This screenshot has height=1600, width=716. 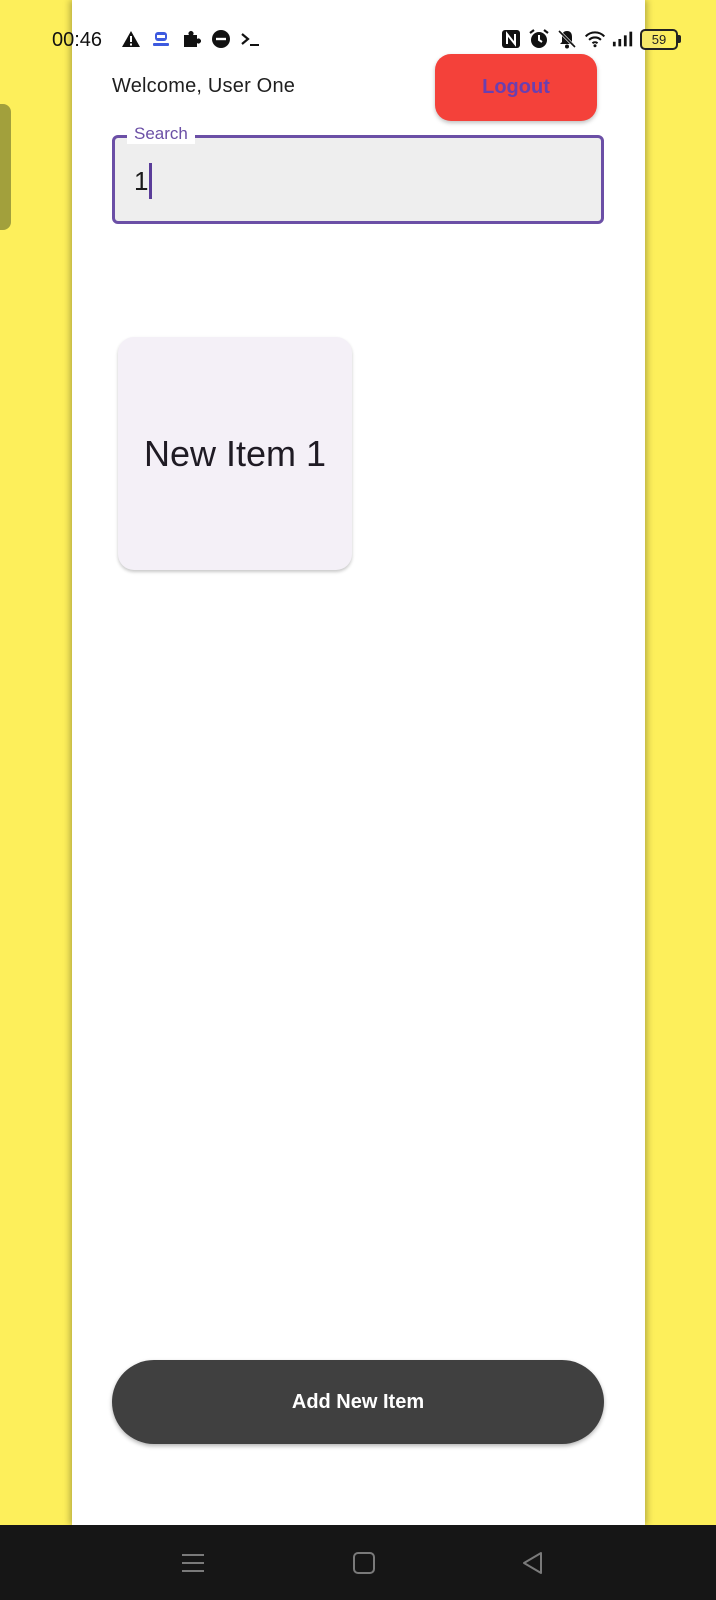 What do you see at coordinates (221, 39) in the screenshot?
I see `do-not-disturb-icon` at bounding box center [221, 39].